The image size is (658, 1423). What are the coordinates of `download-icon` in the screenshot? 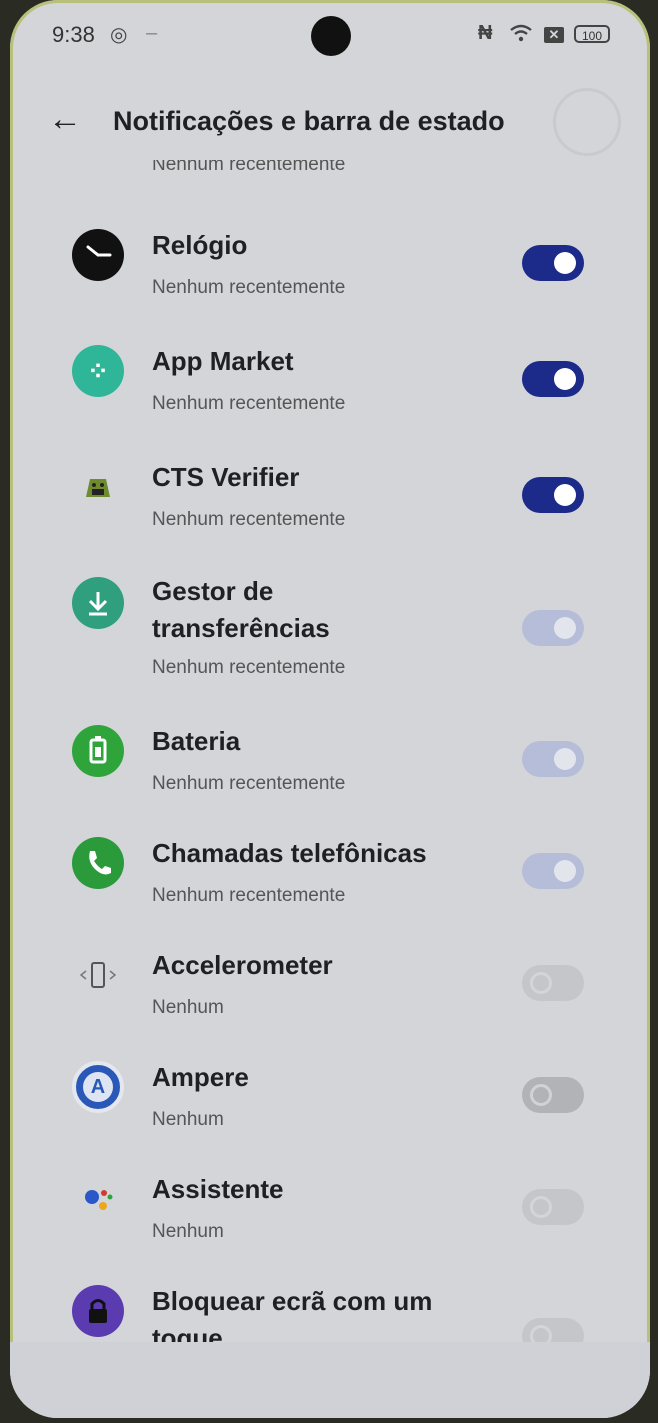 It's located at (98, 603).